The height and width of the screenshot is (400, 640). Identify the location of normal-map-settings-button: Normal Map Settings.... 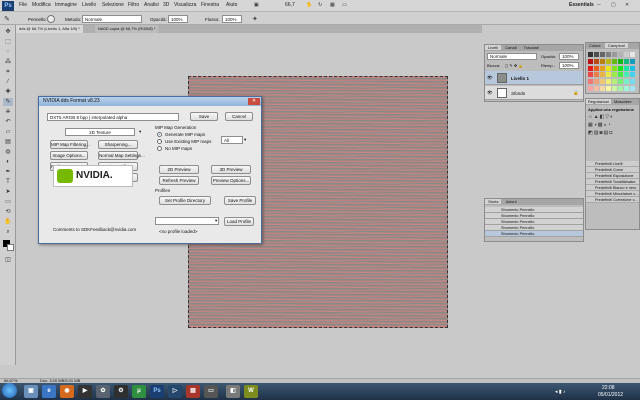
(121, 155).